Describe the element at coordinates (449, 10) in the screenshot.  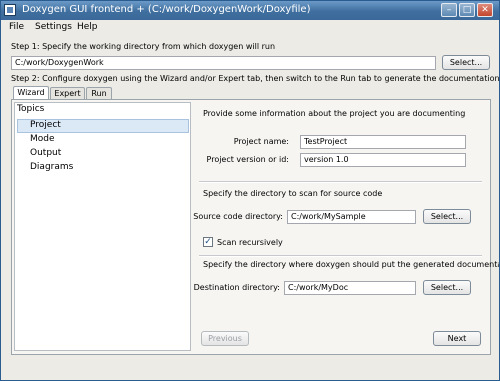
I see `minimize-button: –` at that location.